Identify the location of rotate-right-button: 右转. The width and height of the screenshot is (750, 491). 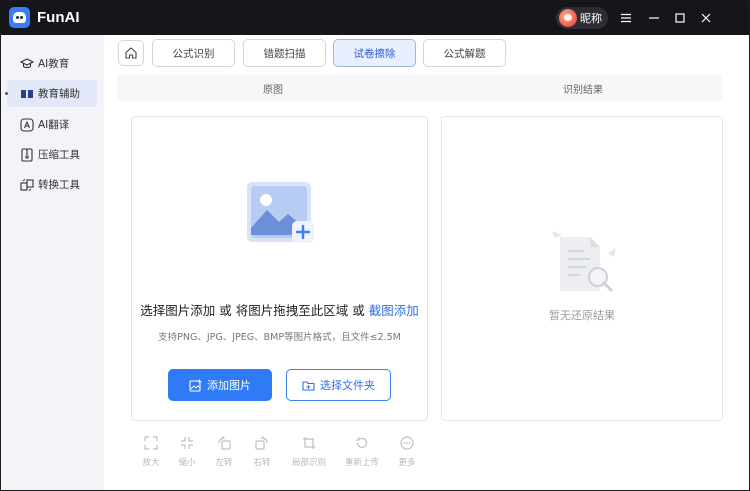
(262, 452).